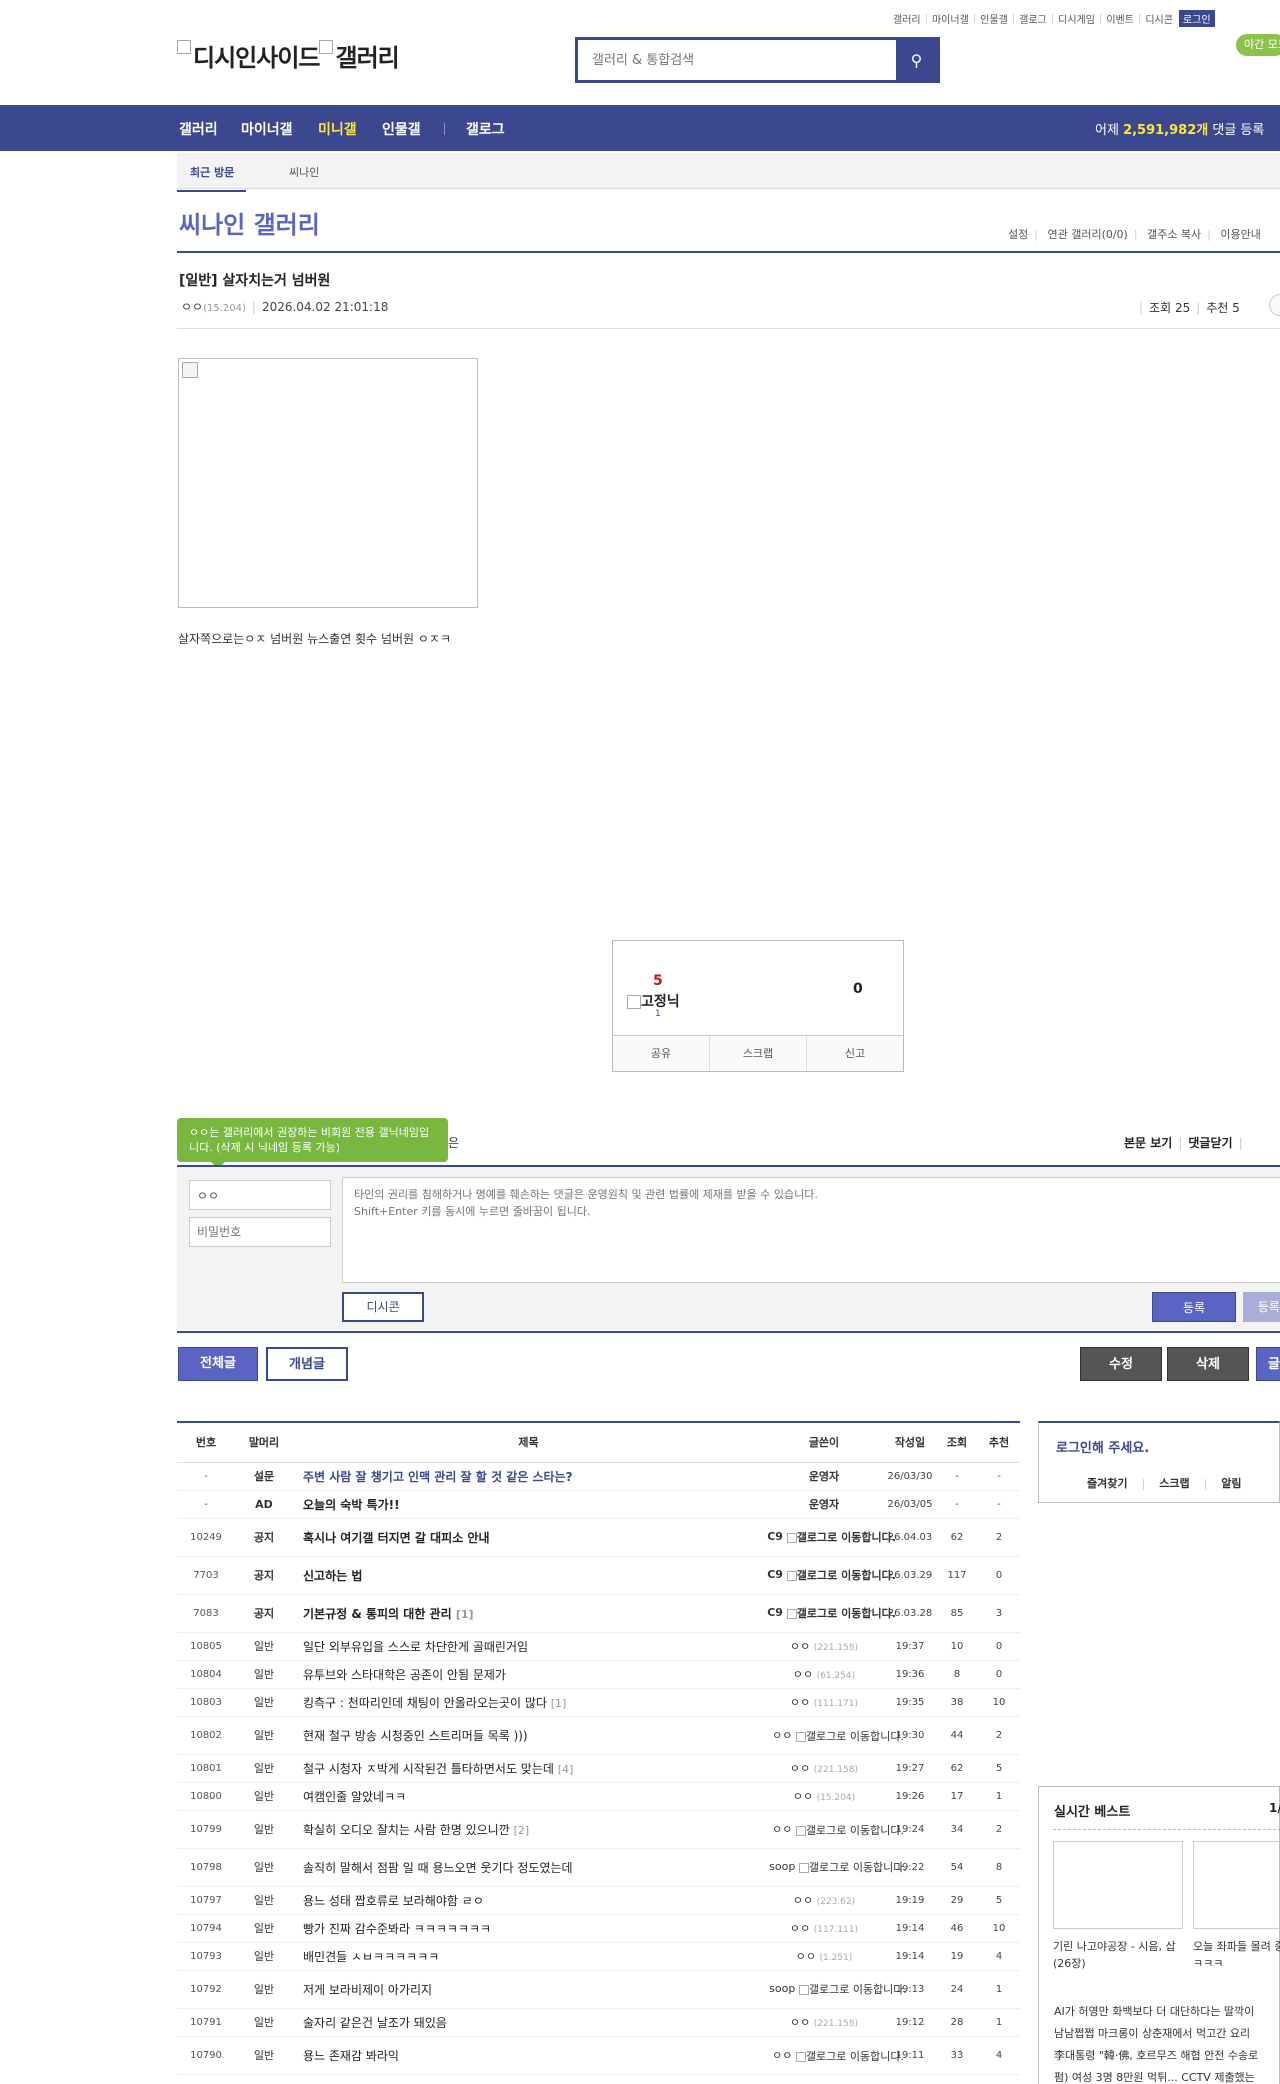  What do you see at coordinates (377, 1614) in the screenshot?
I see `post-title-link: 기본규정 & 통피의 대한 관리` at bounding box center [377, 1614].